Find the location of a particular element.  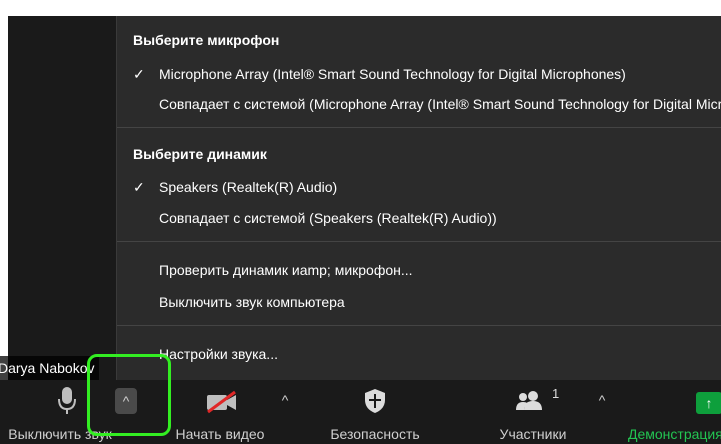

microphone-icon is located at coordinates (67, 400).